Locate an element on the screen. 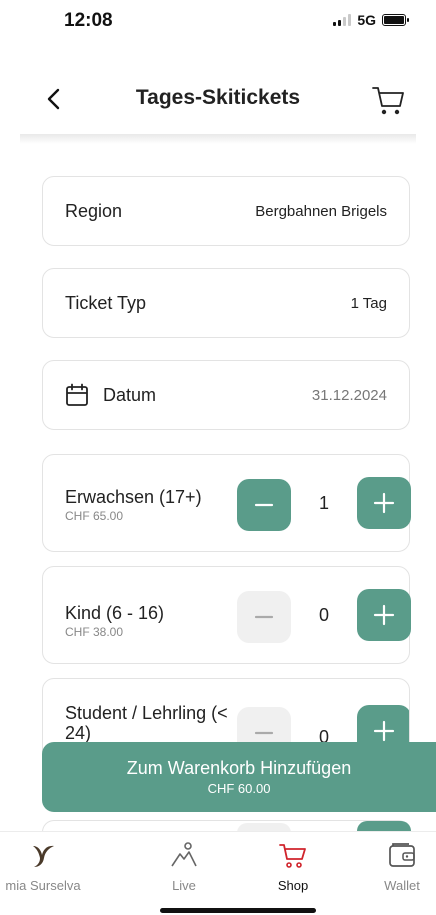 The height and width of the screenshot is (915, 436). category-name: Erwachsen (17+) is located at coordinates (133, 497).